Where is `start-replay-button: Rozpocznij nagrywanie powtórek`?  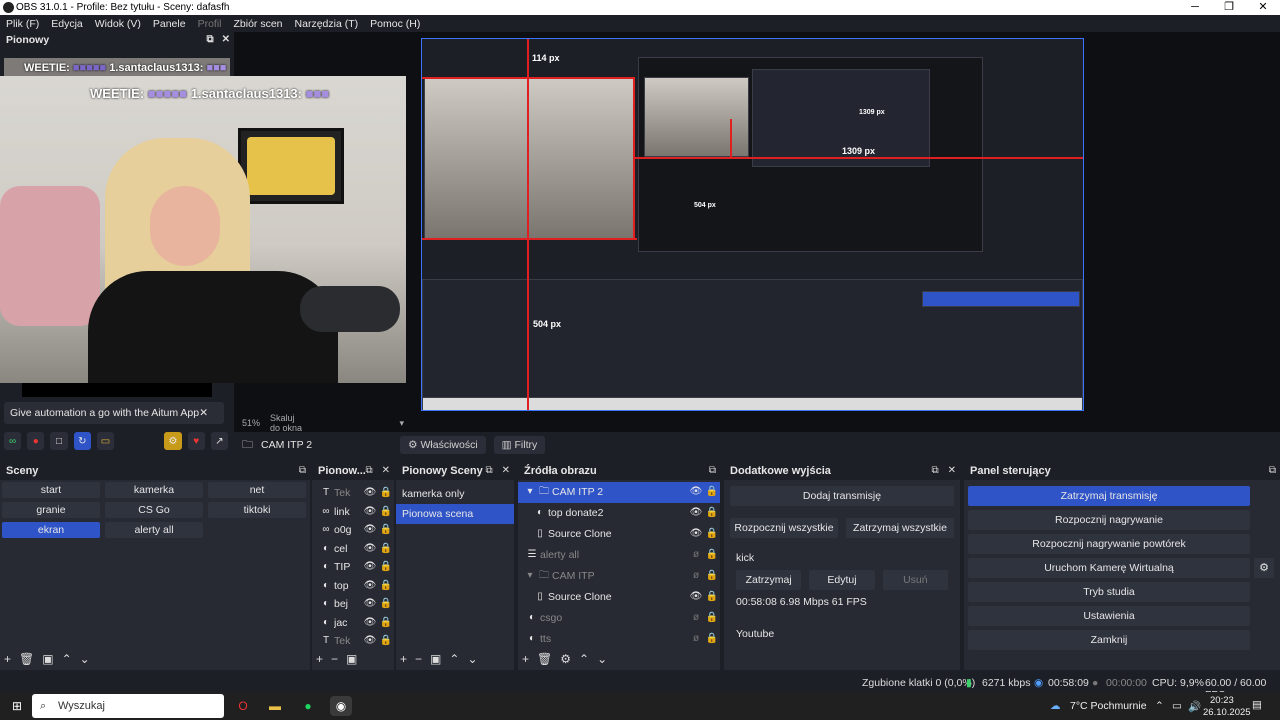
start-replay-button: Rozpocznij nagrywanie powtórek is located at coordinates (1109, 544).